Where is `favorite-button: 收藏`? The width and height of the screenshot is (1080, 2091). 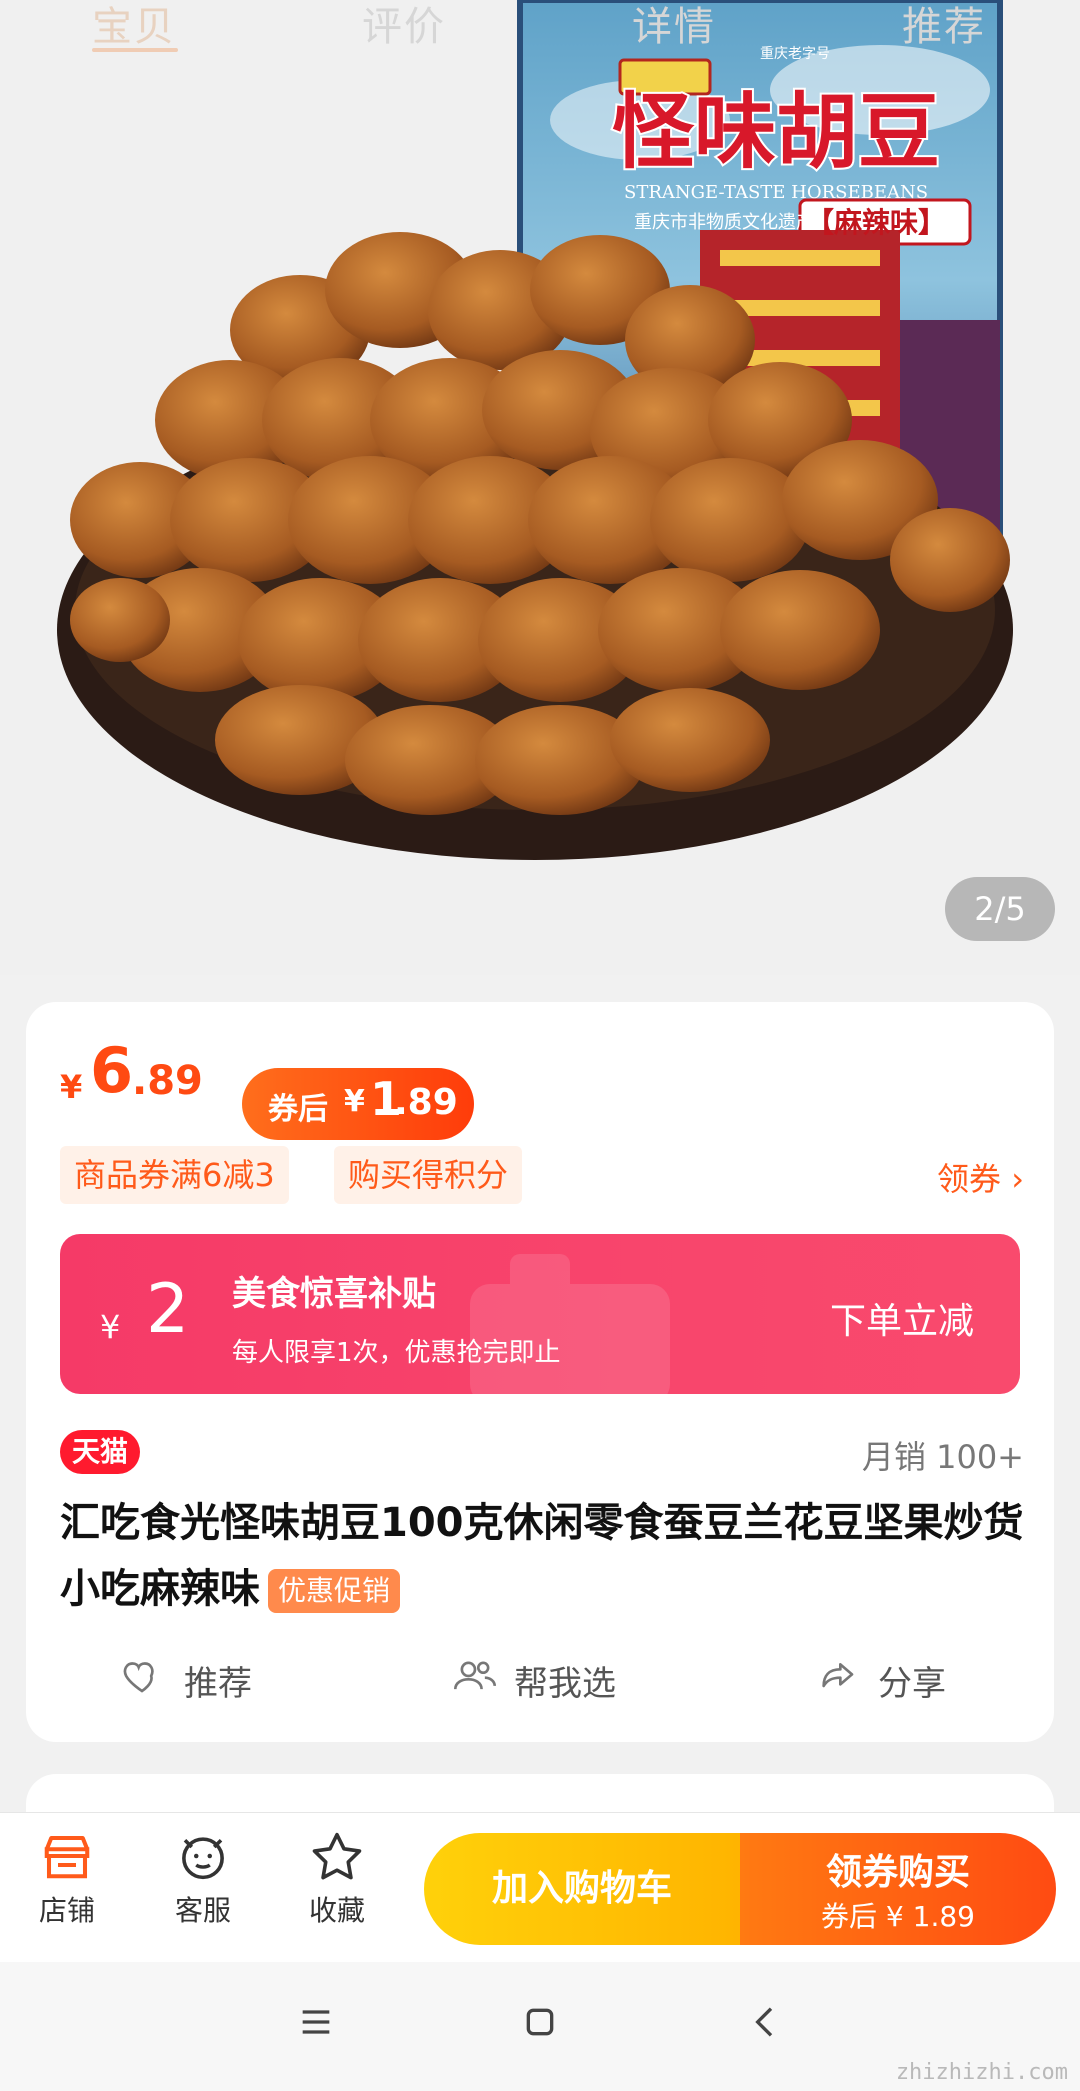 favorite-button: 收藏 is located at coordinates (337, 1896).